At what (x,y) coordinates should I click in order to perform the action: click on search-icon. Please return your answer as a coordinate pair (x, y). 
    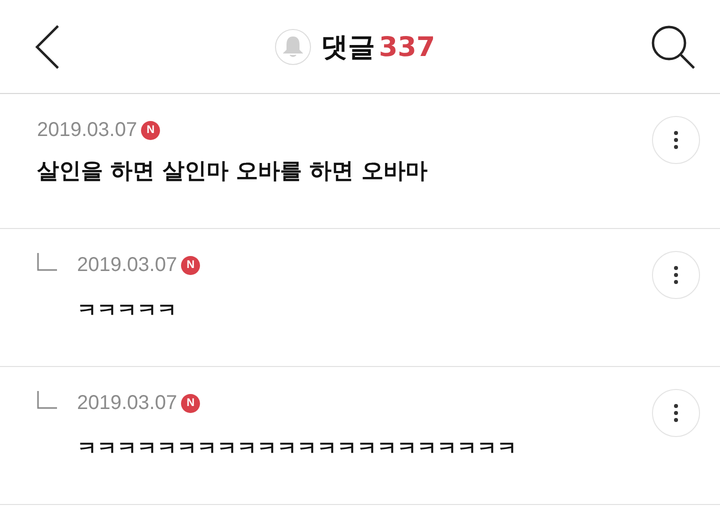
    Looking at the image, I should click on (673, 47).